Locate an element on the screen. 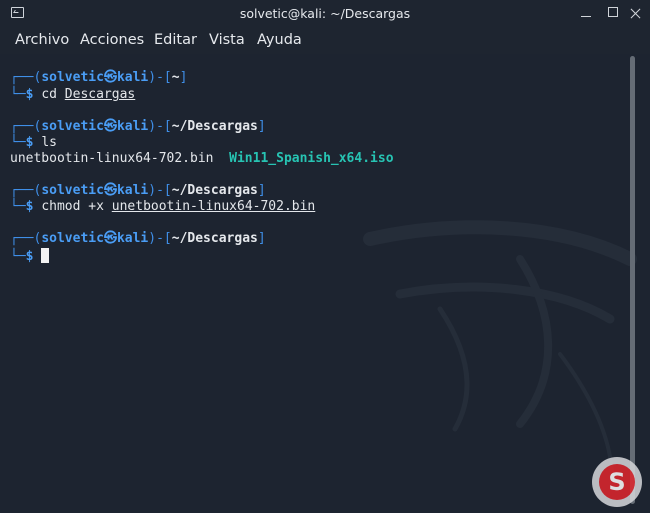 Image resolution: width=650 pixels, height=513 pixels. command-arg: unetbootin-linux64-702.bin is located at coordinates (213, 206).